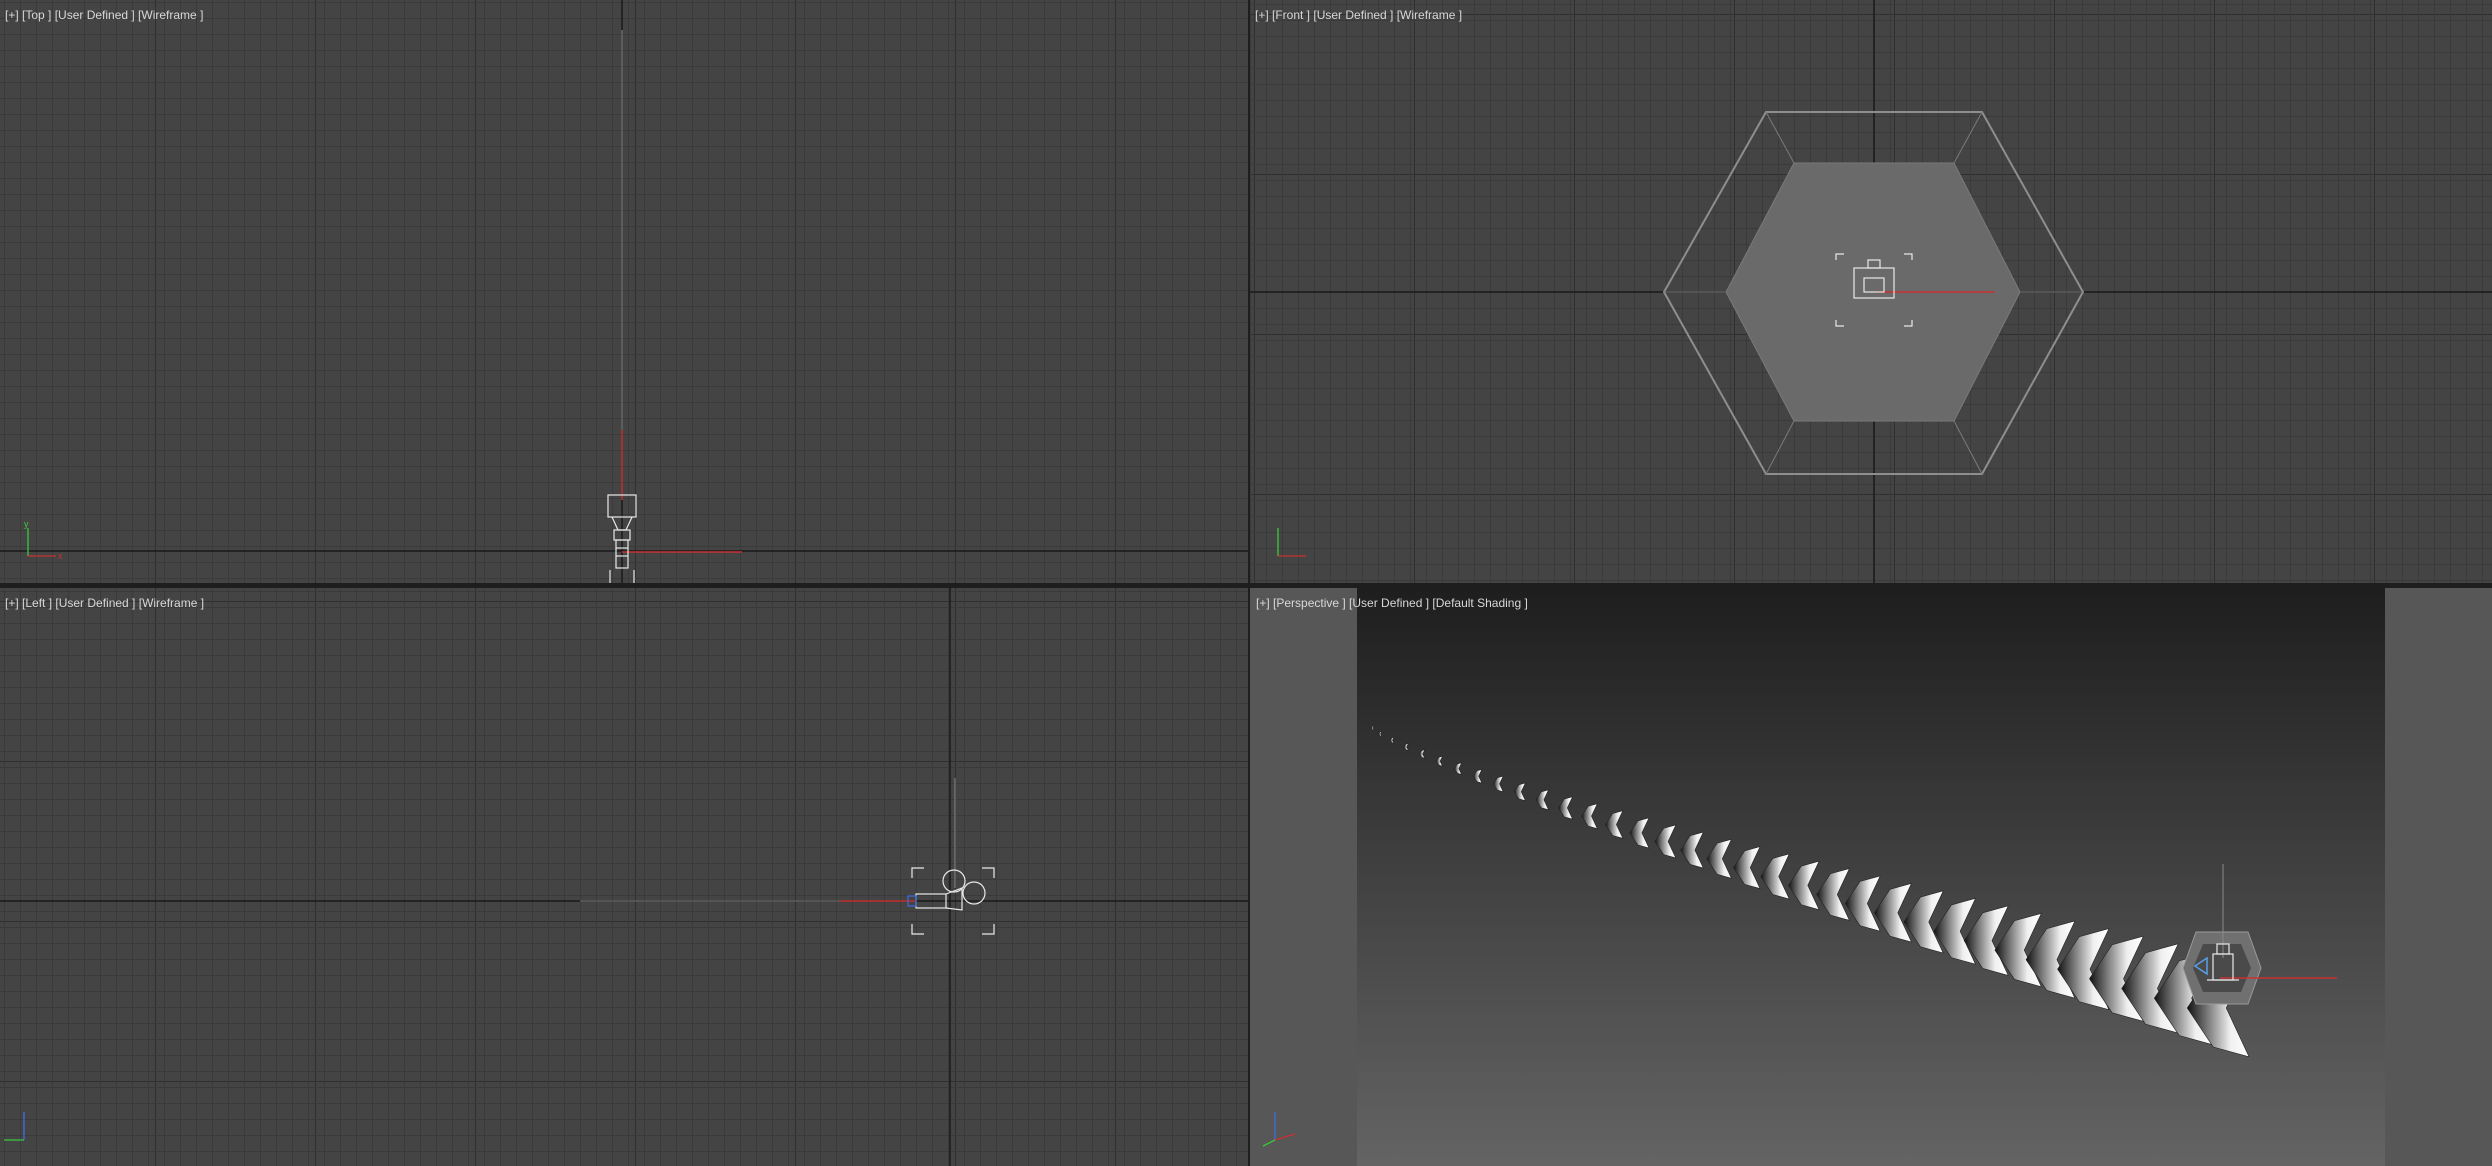 The width and height of the screenshot is (2492, 1166). I want to click on viewport-label-top: [+] [Top ] [User Defined ] [Wireframe ], so click(104, 15).